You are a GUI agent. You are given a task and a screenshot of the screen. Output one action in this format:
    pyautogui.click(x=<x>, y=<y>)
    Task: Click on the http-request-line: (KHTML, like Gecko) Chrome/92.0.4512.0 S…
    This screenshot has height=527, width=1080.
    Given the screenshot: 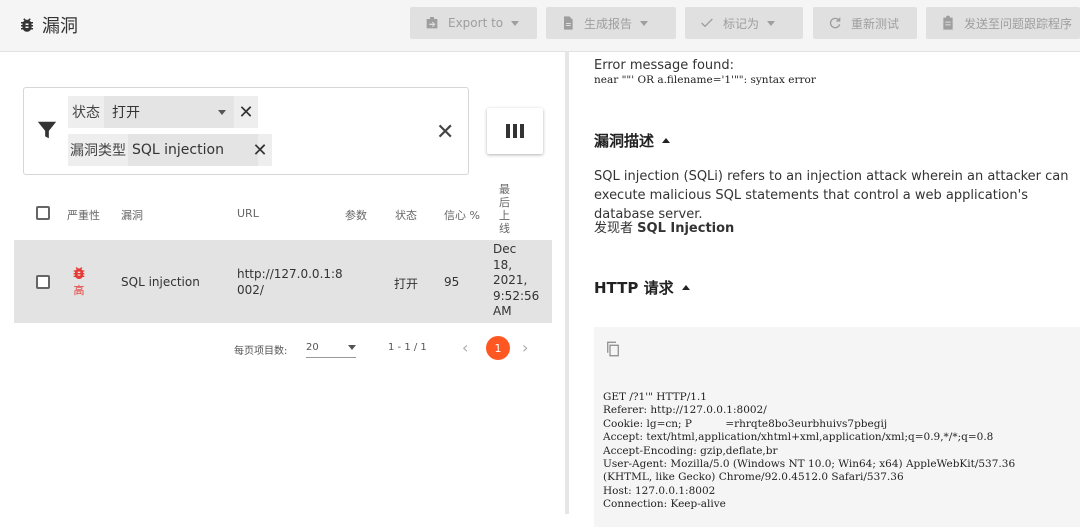 What is the action you would take?
    pyautogui.click(x=753, y=477)
    